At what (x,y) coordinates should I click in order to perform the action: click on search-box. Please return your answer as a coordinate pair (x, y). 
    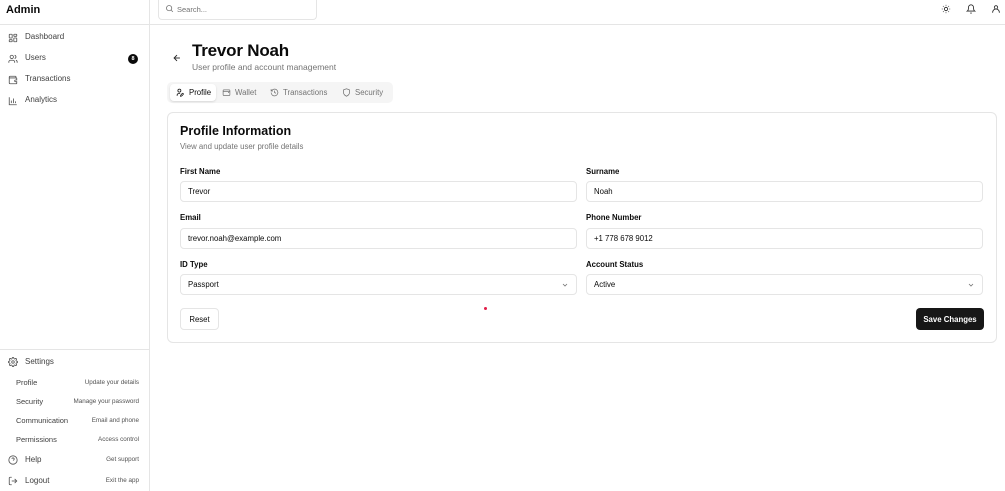
    Looking at the image, I should click on (237, 10).